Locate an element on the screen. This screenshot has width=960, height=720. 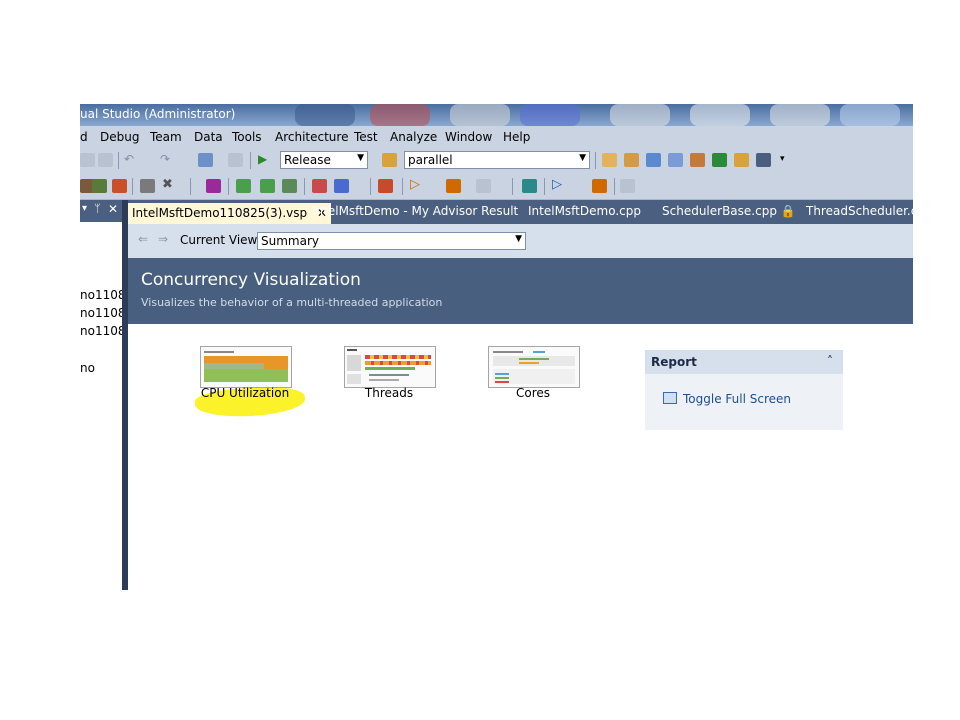
list-icon is located at coordinates (341, 186).